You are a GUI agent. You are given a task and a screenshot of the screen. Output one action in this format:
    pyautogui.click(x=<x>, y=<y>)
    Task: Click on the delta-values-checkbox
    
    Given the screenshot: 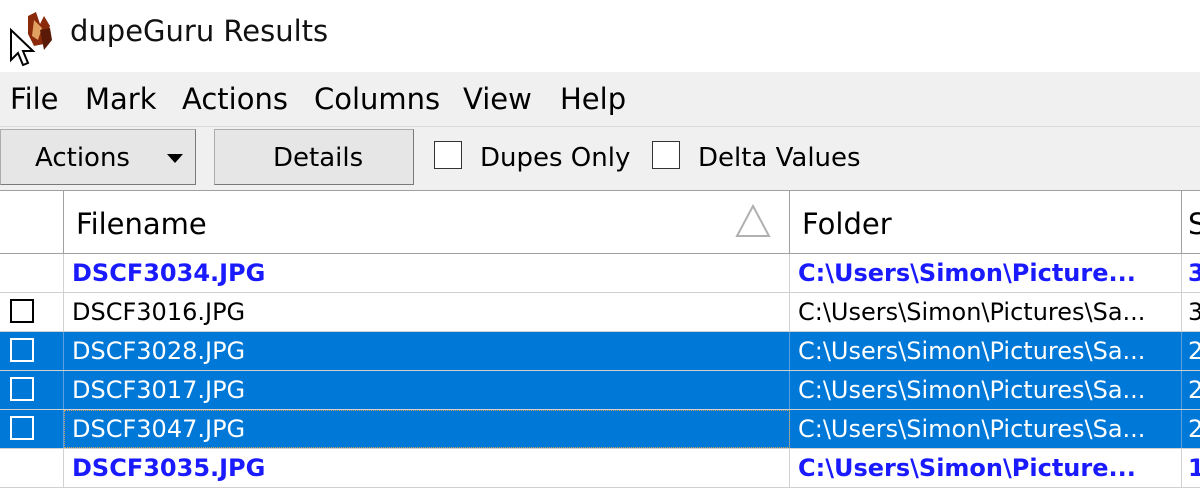 What is the action you would take?
    pyautogui.click(x=666, y=155)
    